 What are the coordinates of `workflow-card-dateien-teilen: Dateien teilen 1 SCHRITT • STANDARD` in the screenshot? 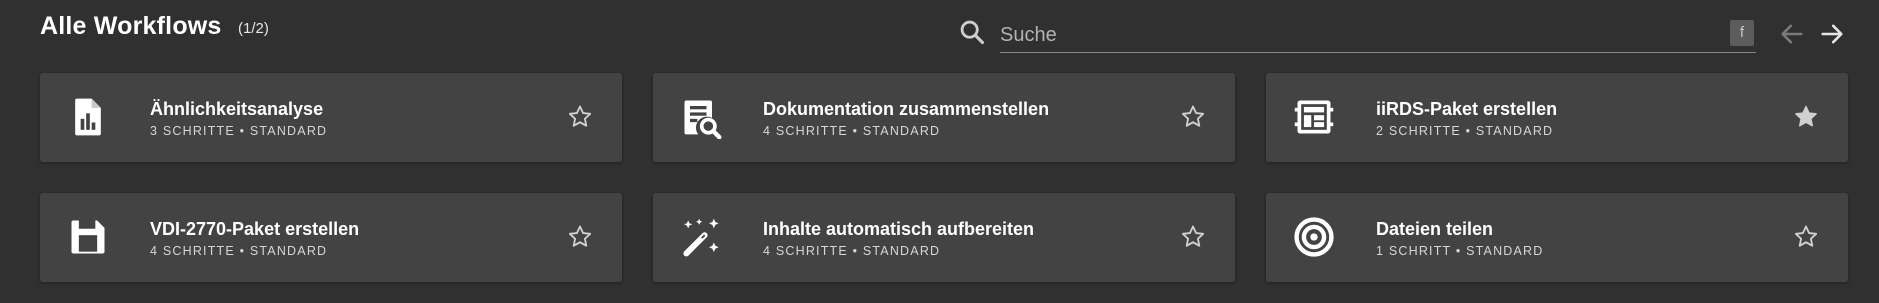 It's located at (1557, 237).